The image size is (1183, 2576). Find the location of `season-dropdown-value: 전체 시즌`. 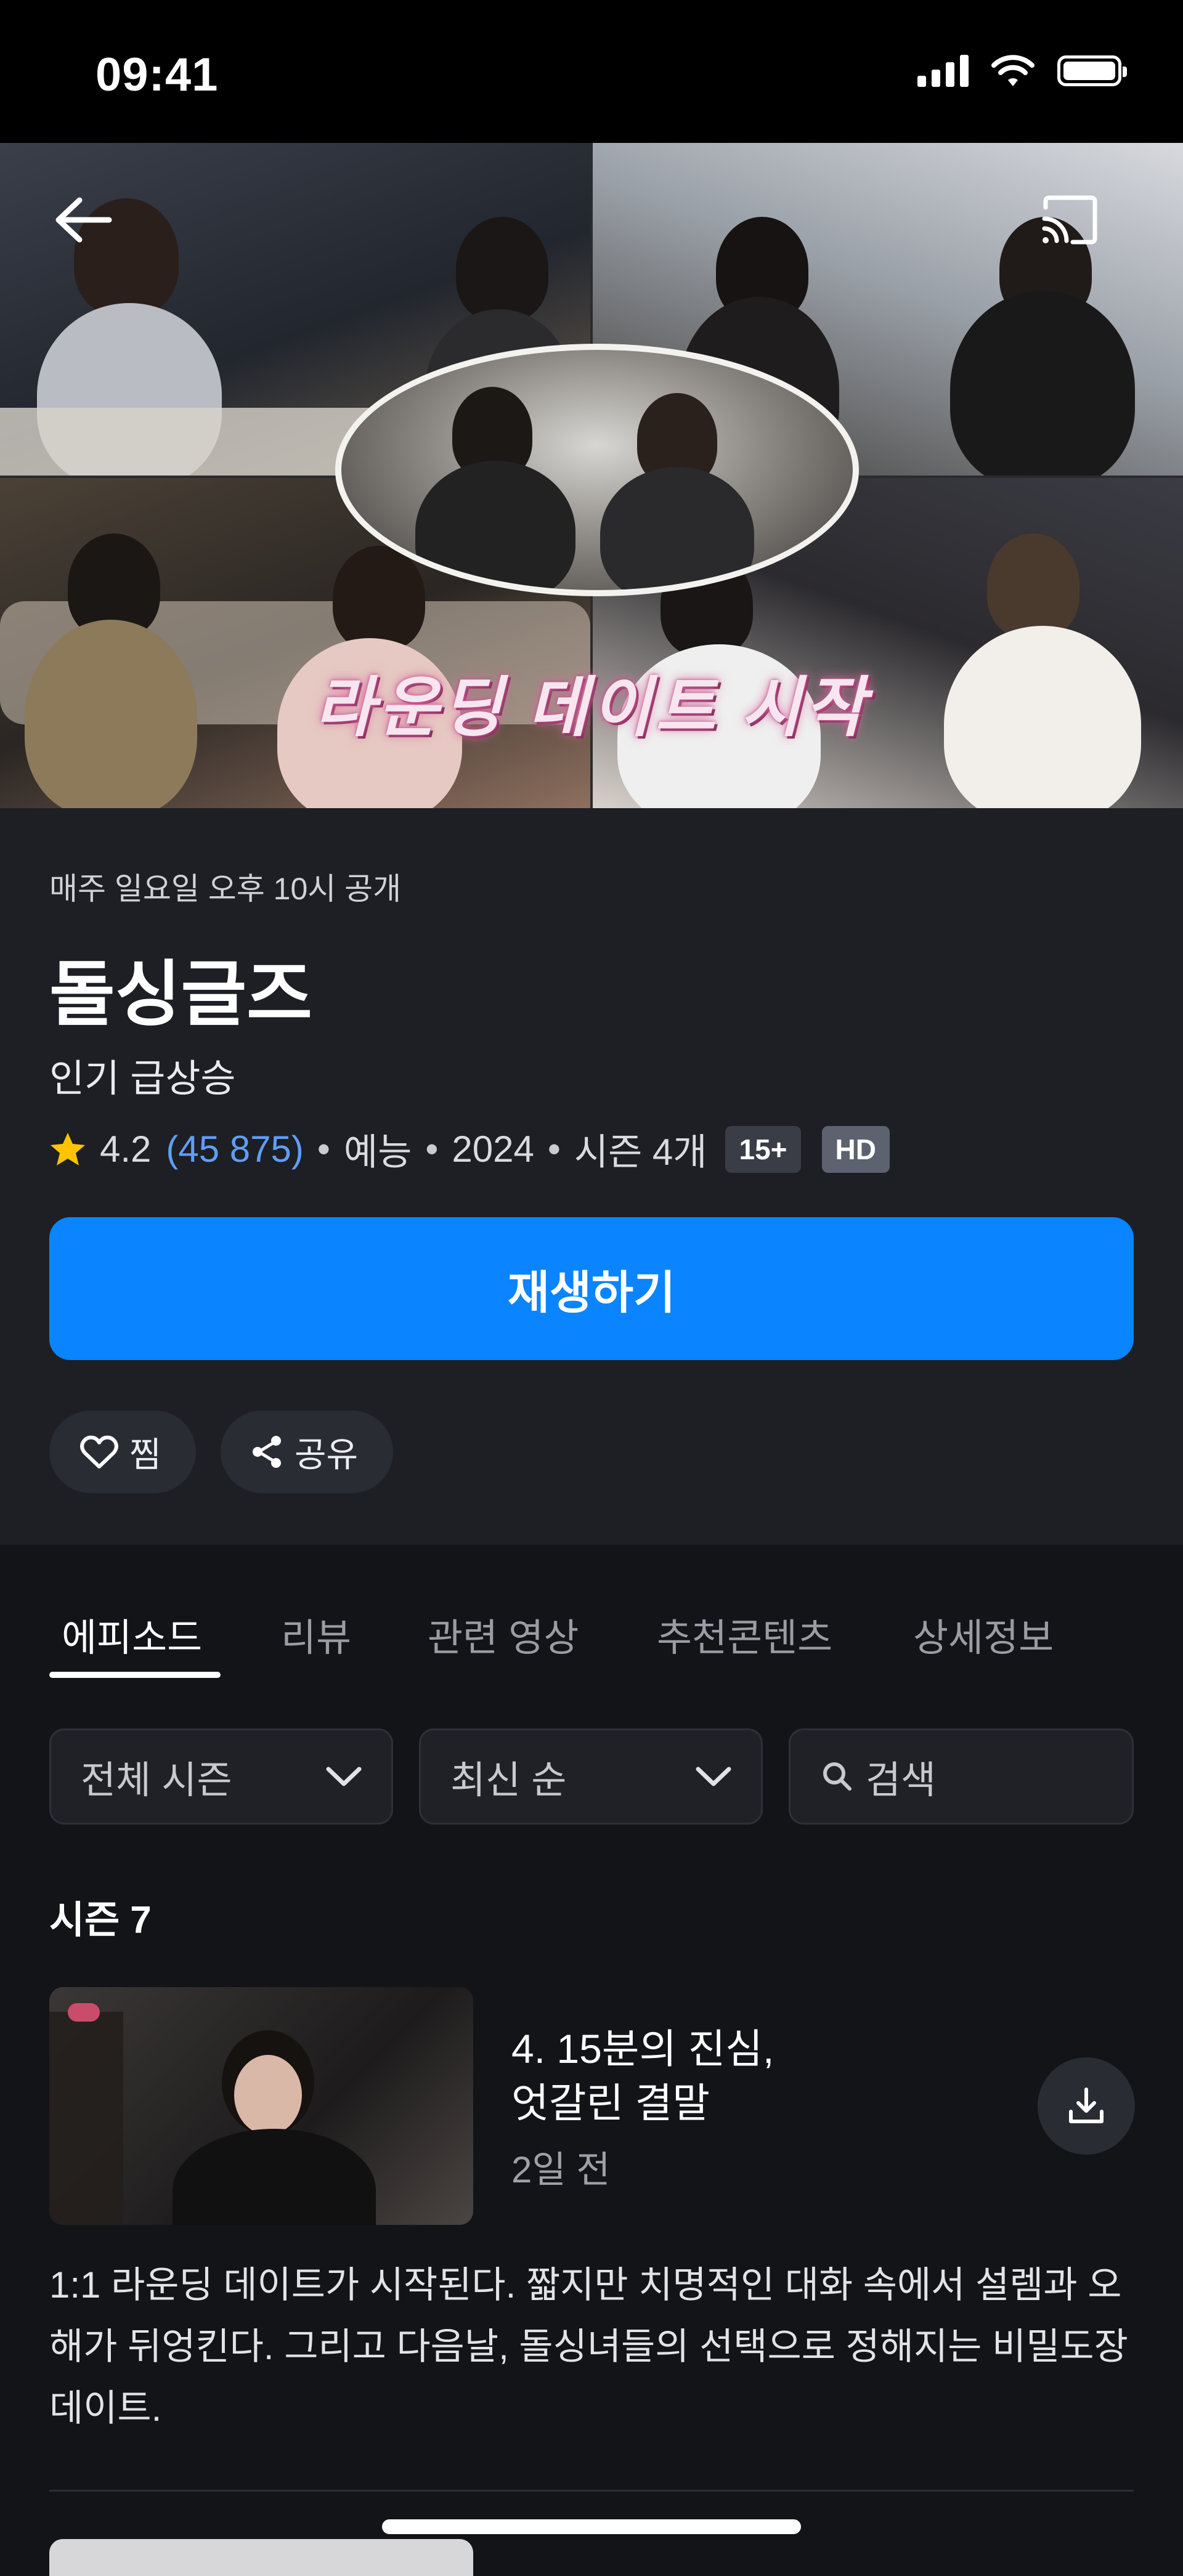

season-dropdown-value: 전체 시즌 is located at coordinates (156, 1780).